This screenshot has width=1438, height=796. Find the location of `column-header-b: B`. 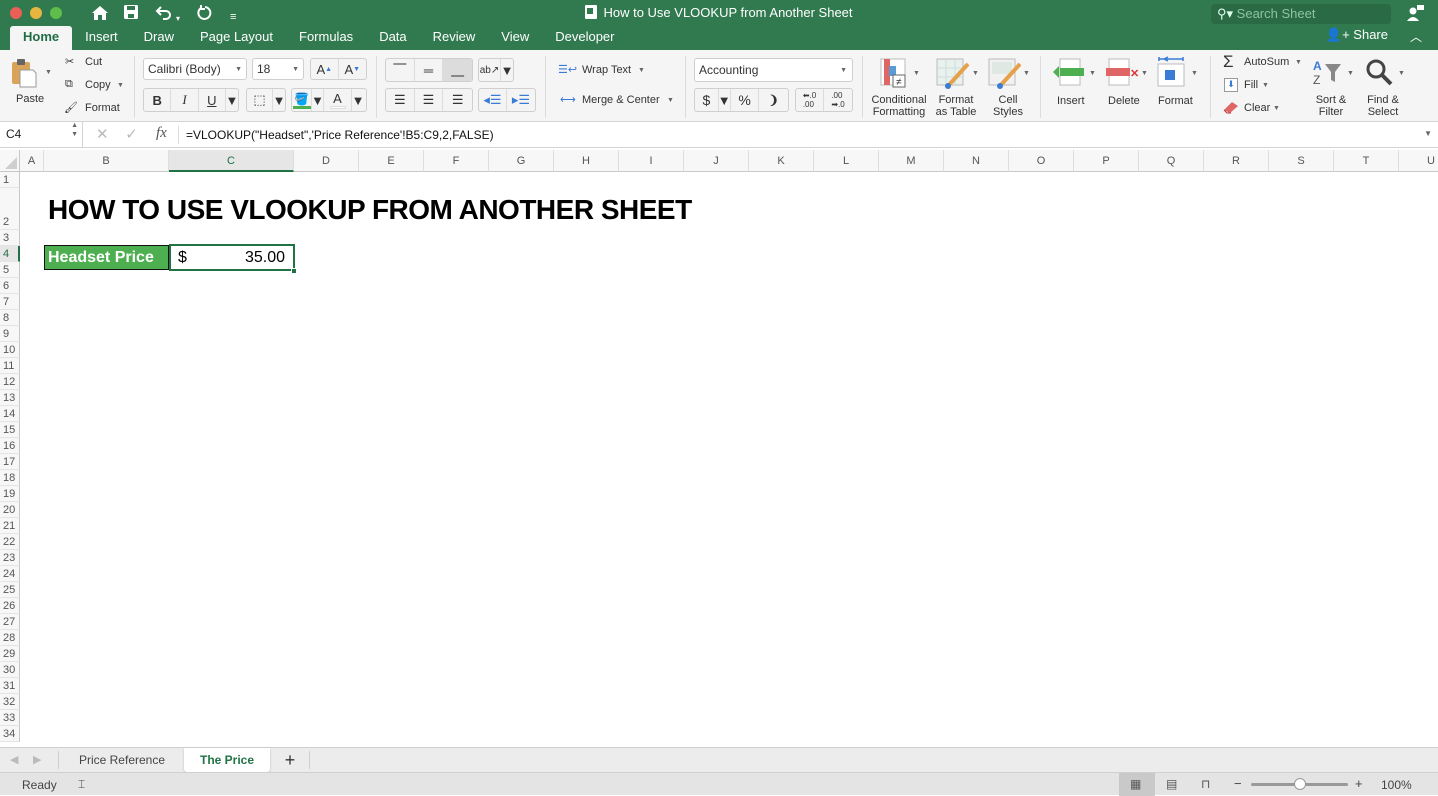

column-header-b: B is located at coordinates (106, 161).